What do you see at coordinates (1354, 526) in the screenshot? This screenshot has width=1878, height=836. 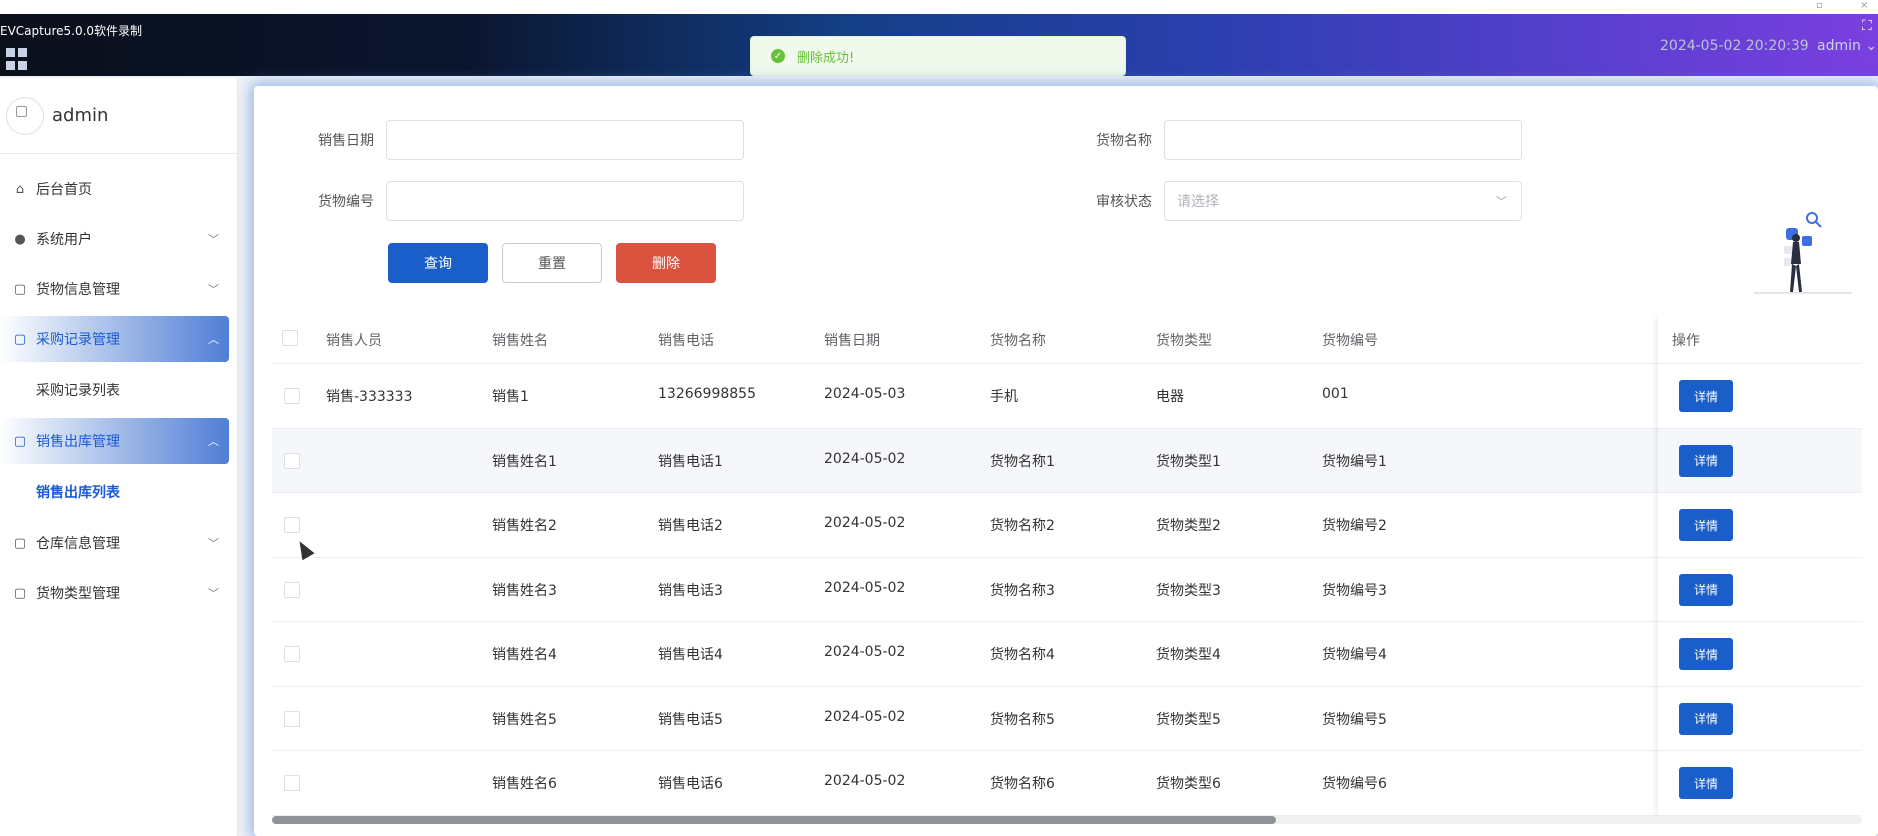 I see `cell-goods-code: 货物编号2` at bounding box center [1354, 526].